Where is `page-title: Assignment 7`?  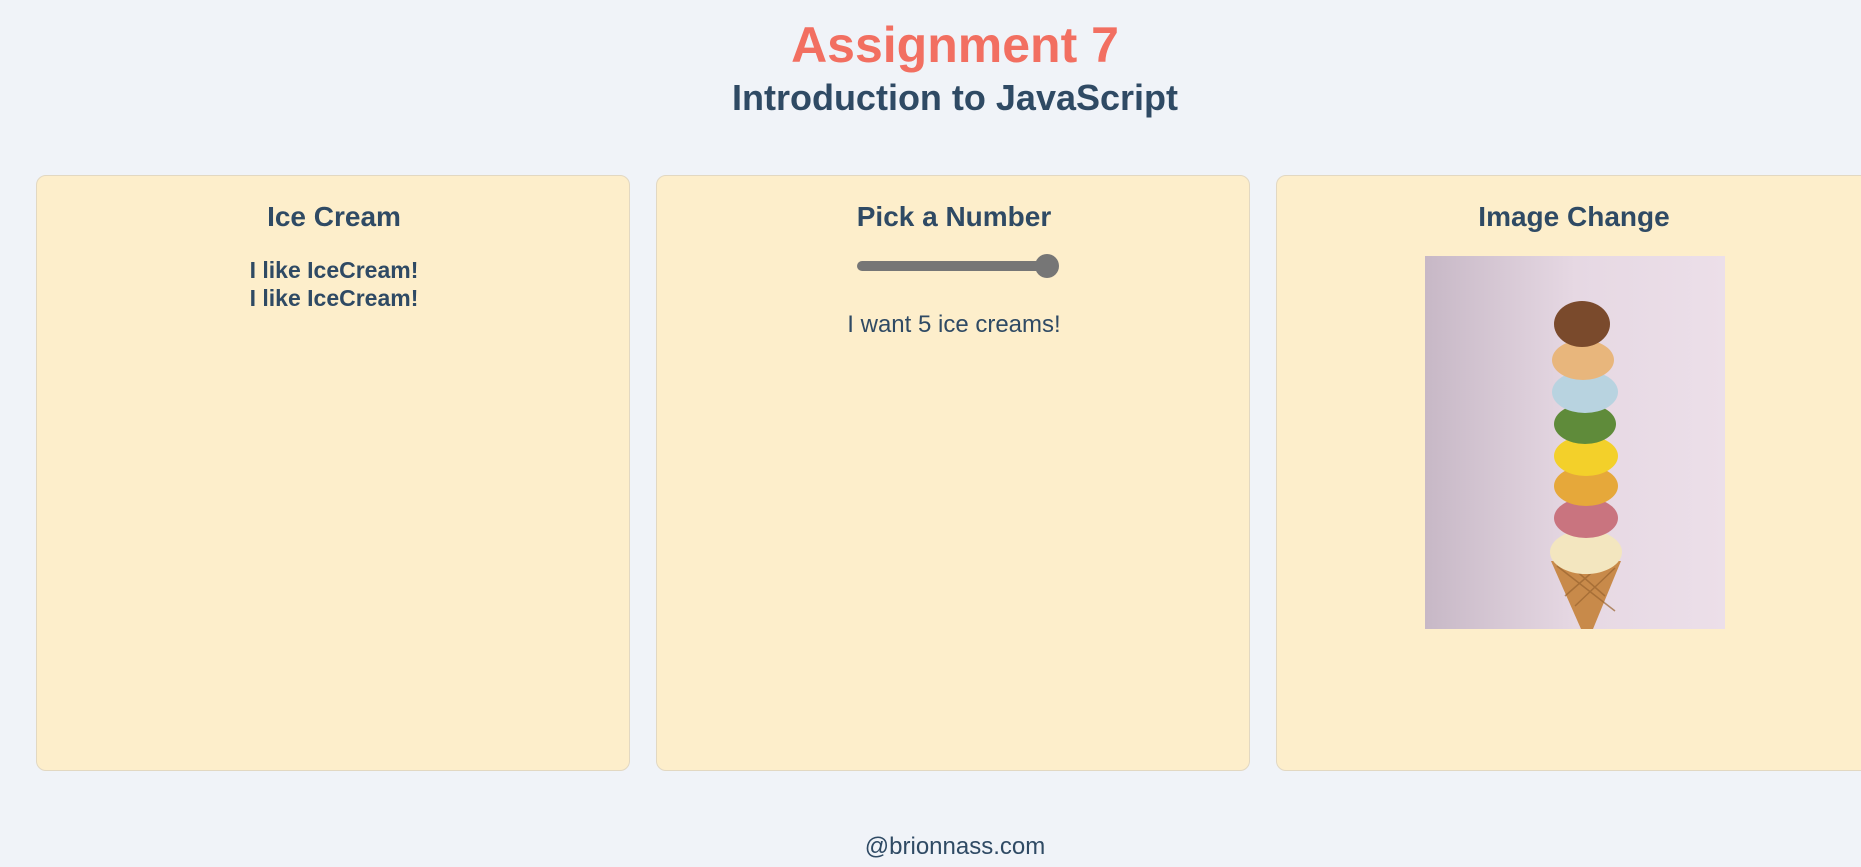 page-title: Assignment 7 is located at coordinates (955, 45).